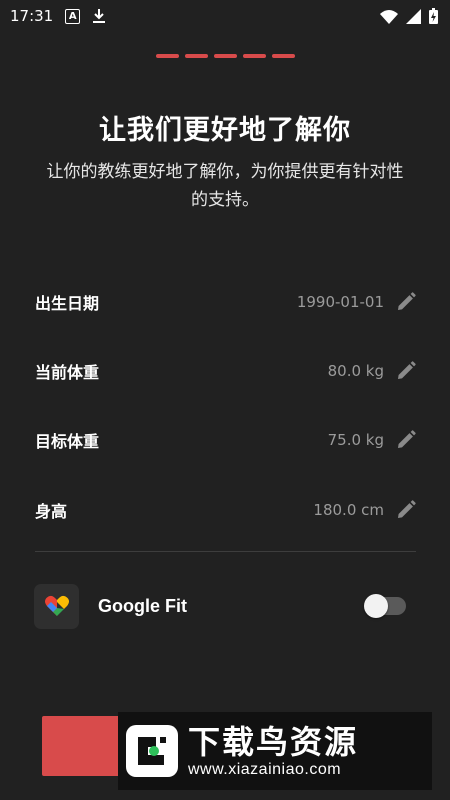 Image resolution: width=450 pixels, height=800 pixels. Describe the element at coordinates (355, 440) in the screenshot. I see `field-value: 75.0 kg` at that location.